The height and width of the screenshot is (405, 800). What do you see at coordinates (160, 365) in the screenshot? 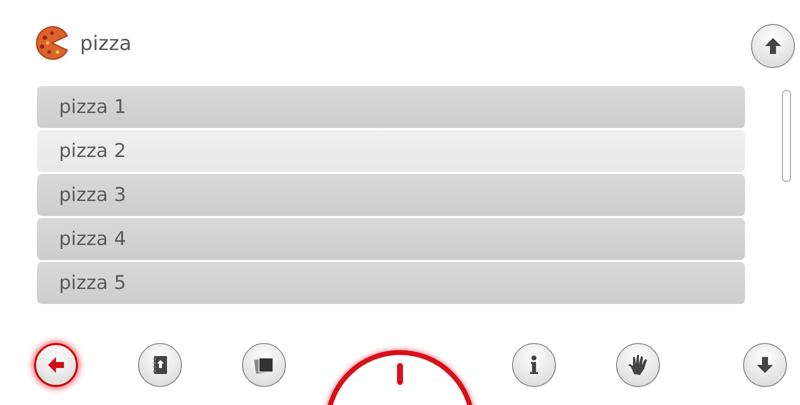
I see `notebook-button` at bounding box center [160, 365].